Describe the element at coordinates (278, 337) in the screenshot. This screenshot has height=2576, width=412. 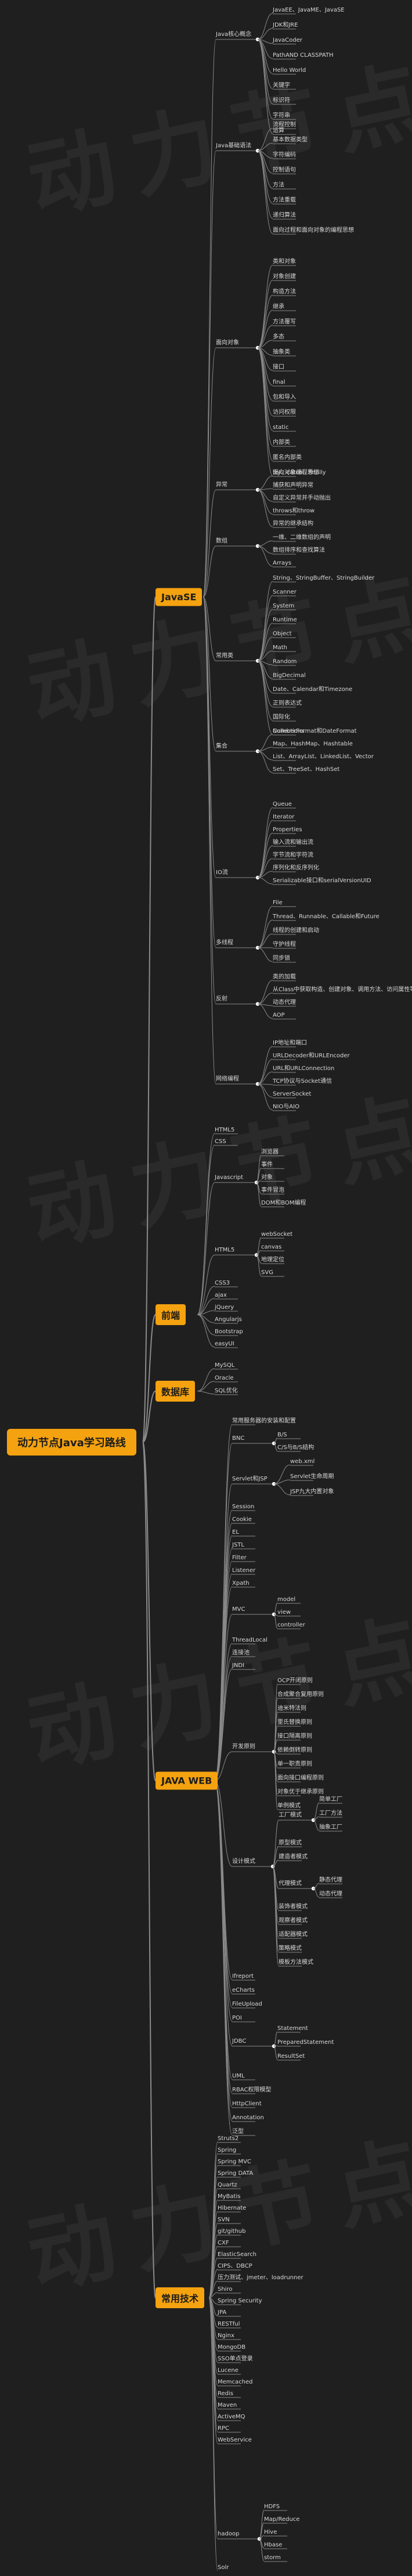
I see `leaf-node: 多态` at that location.